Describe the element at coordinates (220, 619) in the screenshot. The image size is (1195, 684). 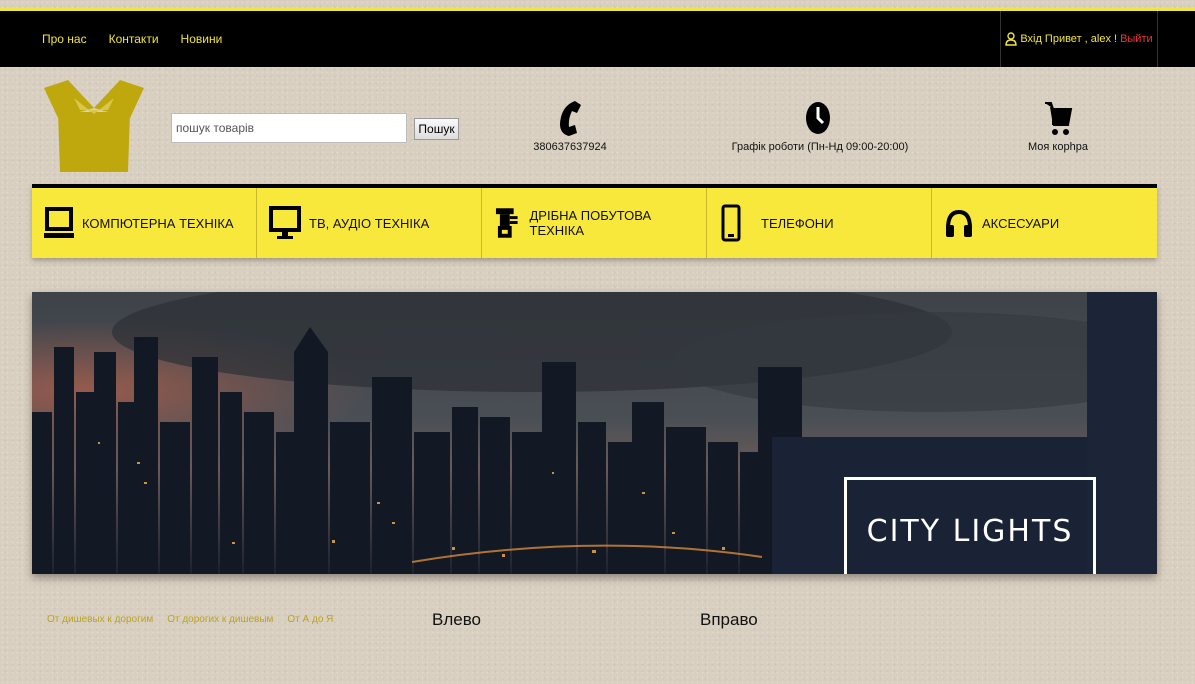
I see `sort-expensive-to-cheap: От дорогих к дишевым` at that location.